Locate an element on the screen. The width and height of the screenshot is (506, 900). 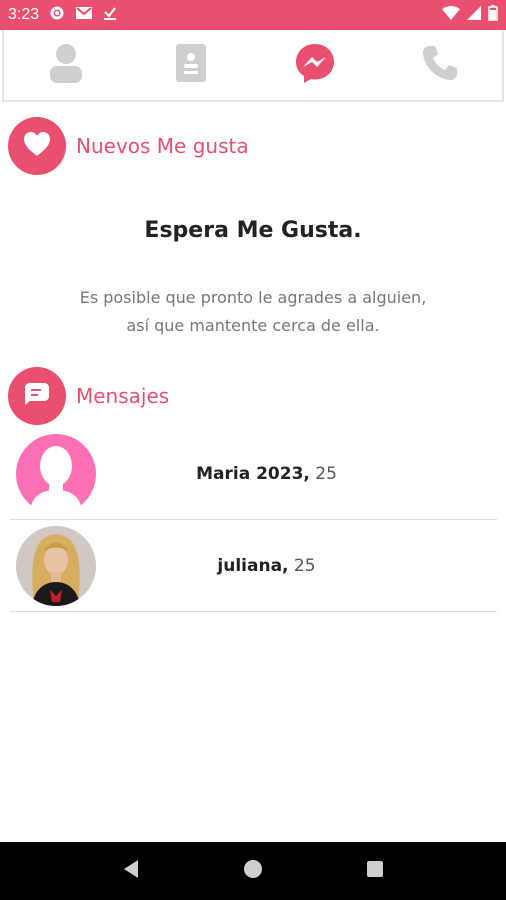
tab-profile is located at coordinates (66, 65).